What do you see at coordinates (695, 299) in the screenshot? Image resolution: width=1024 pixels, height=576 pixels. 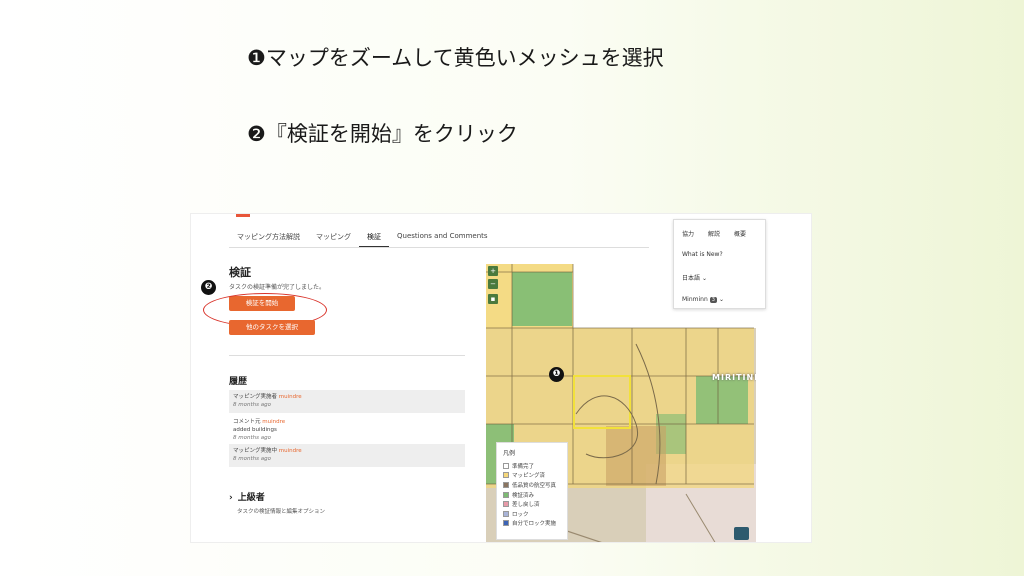 I see `username: Minminn` at bounding box center [695, 299].